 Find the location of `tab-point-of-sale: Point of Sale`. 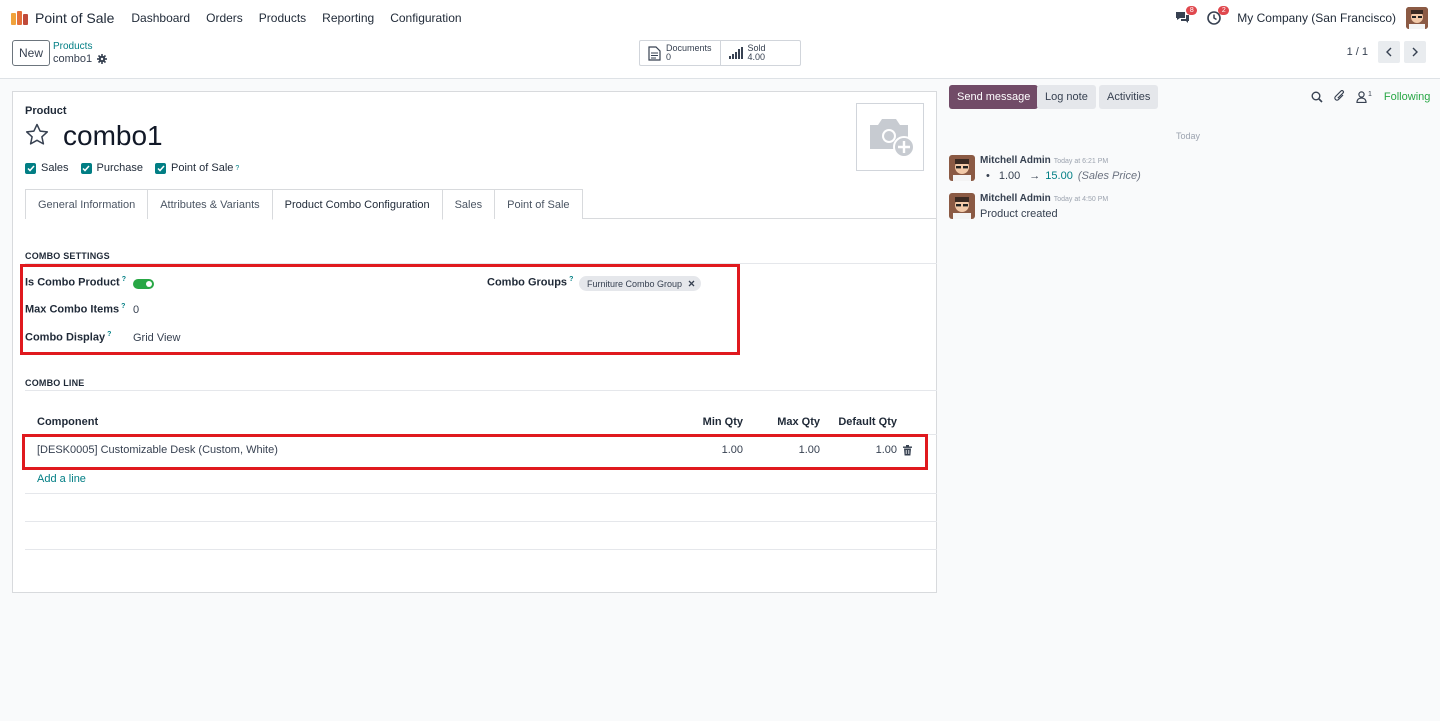

tab-point-of-sale: Point of Sale is located at coordinates (538, 204).